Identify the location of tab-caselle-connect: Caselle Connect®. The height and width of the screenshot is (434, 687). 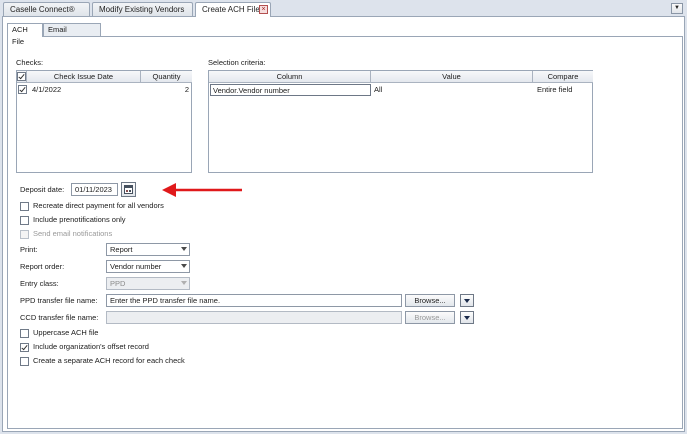
(46, 9).